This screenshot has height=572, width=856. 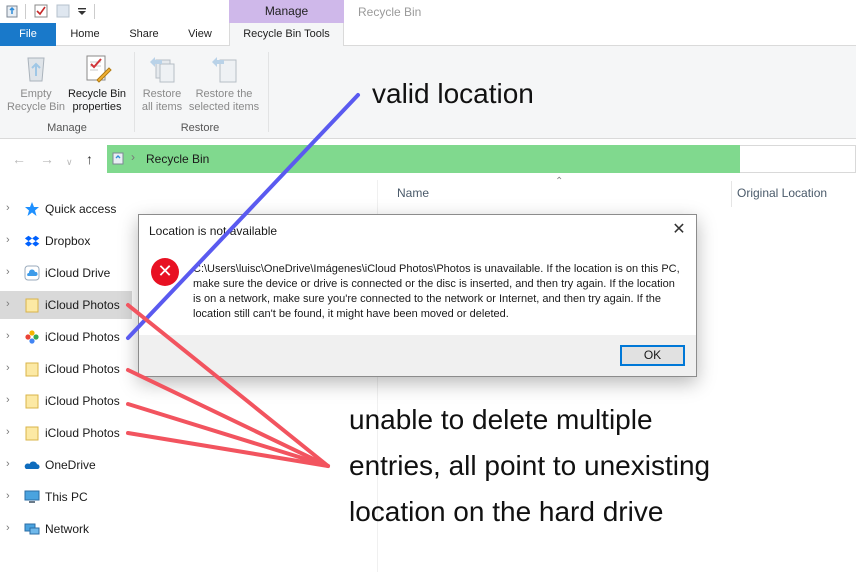 I want to click on nav-item-label: Network, so click(x=67, y=529).